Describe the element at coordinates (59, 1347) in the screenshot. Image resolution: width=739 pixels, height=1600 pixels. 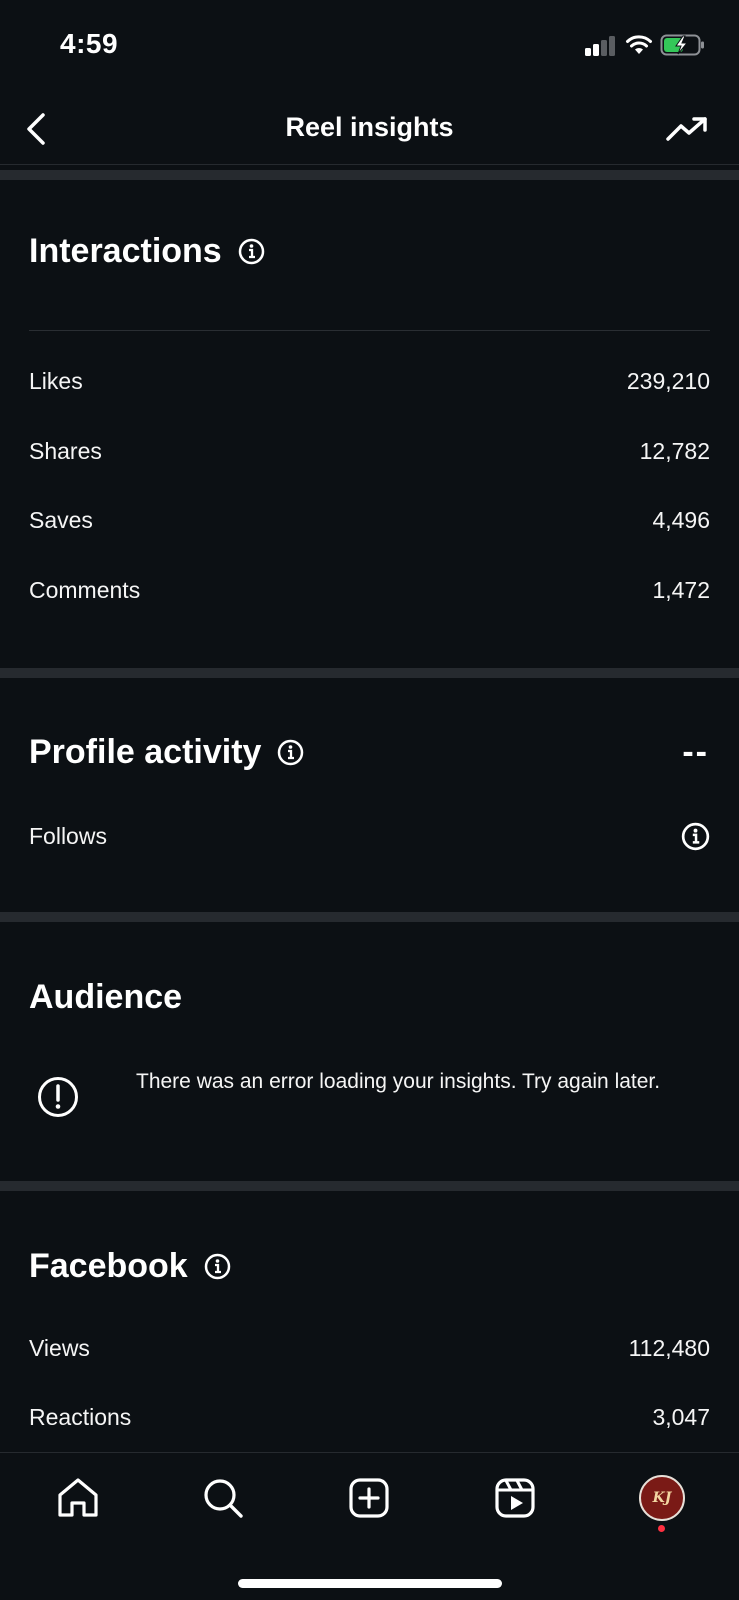
I see `metric-label: Views` at that location.